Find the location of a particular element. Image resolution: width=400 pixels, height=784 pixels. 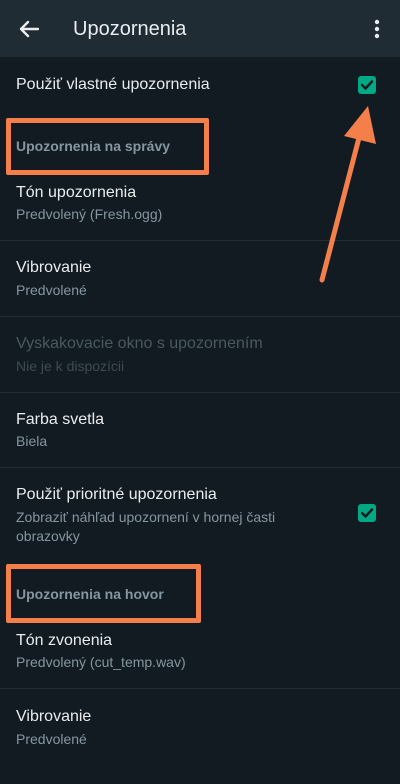

custom-notifications-checkbox is located at coordinates (367, 85).